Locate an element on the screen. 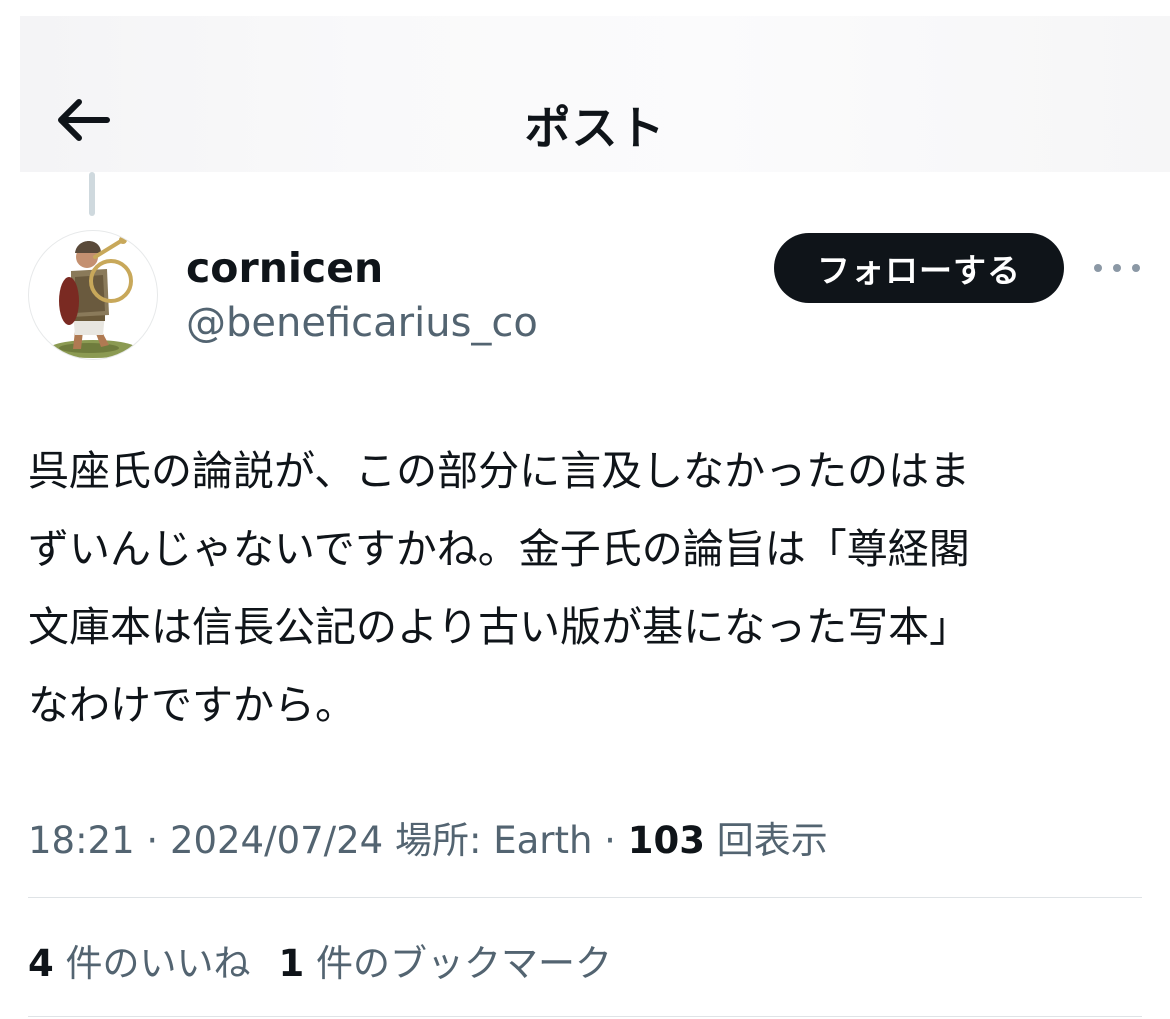 This screenshot has width=1170, height=1019. post-text-line: ずいんじゃないですかね。金子氏の論旨は「尊経閣 is located at coordinates (499, 549).